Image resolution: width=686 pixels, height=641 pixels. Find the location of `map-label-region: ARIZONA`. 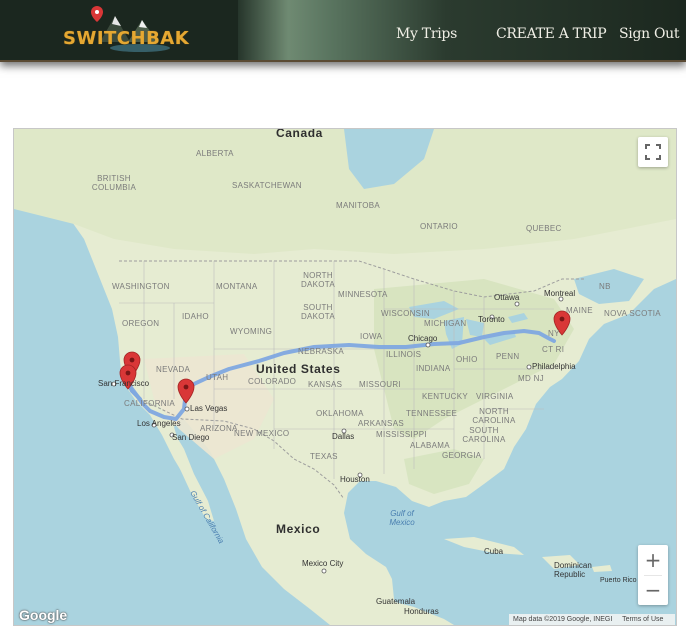

map-label-region: ARIZONA is located at coordinates (219, 428).